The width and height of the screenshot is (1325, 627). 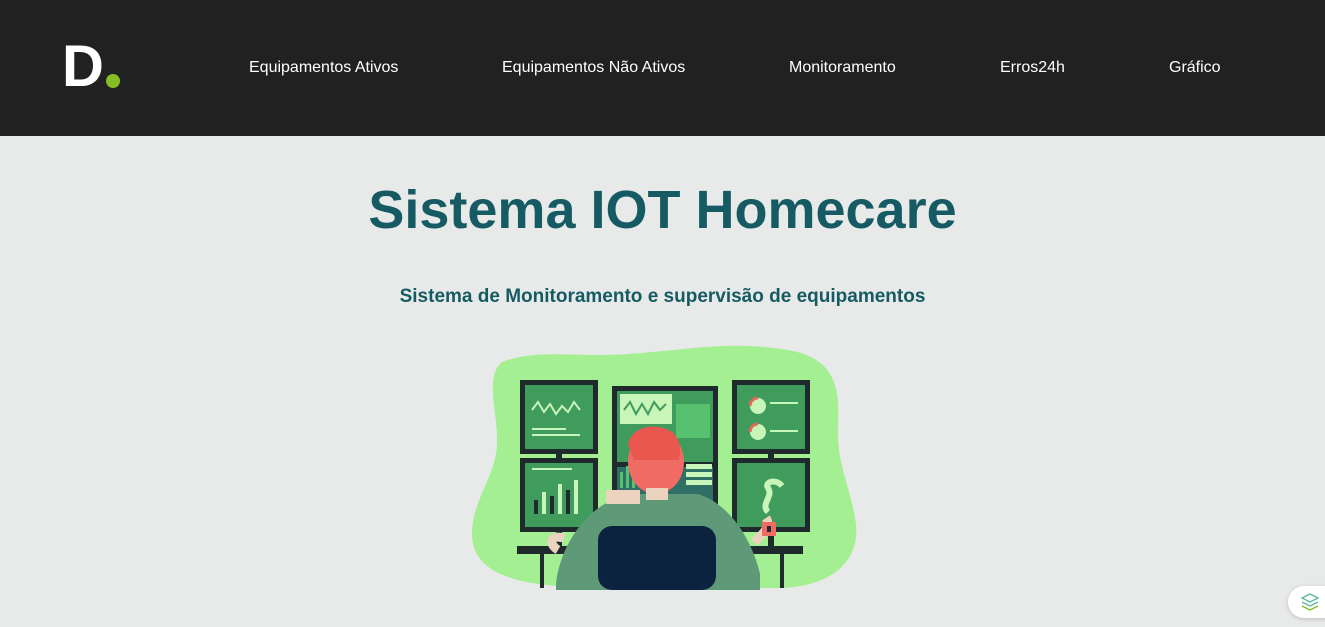 I want to click on nav-link-equipamentos-ativos: Equipamentos Ativos, so click(x=323, y=67).